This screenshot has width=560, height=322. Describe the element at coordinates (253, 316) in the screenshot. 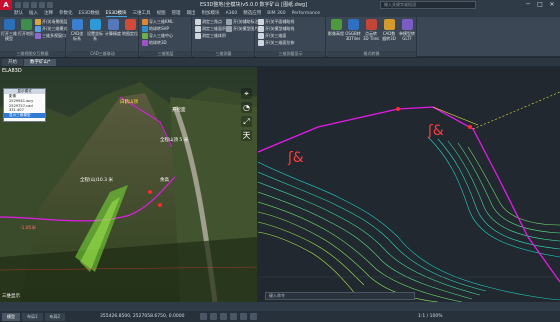

I see `lineweight-icon` at that location.